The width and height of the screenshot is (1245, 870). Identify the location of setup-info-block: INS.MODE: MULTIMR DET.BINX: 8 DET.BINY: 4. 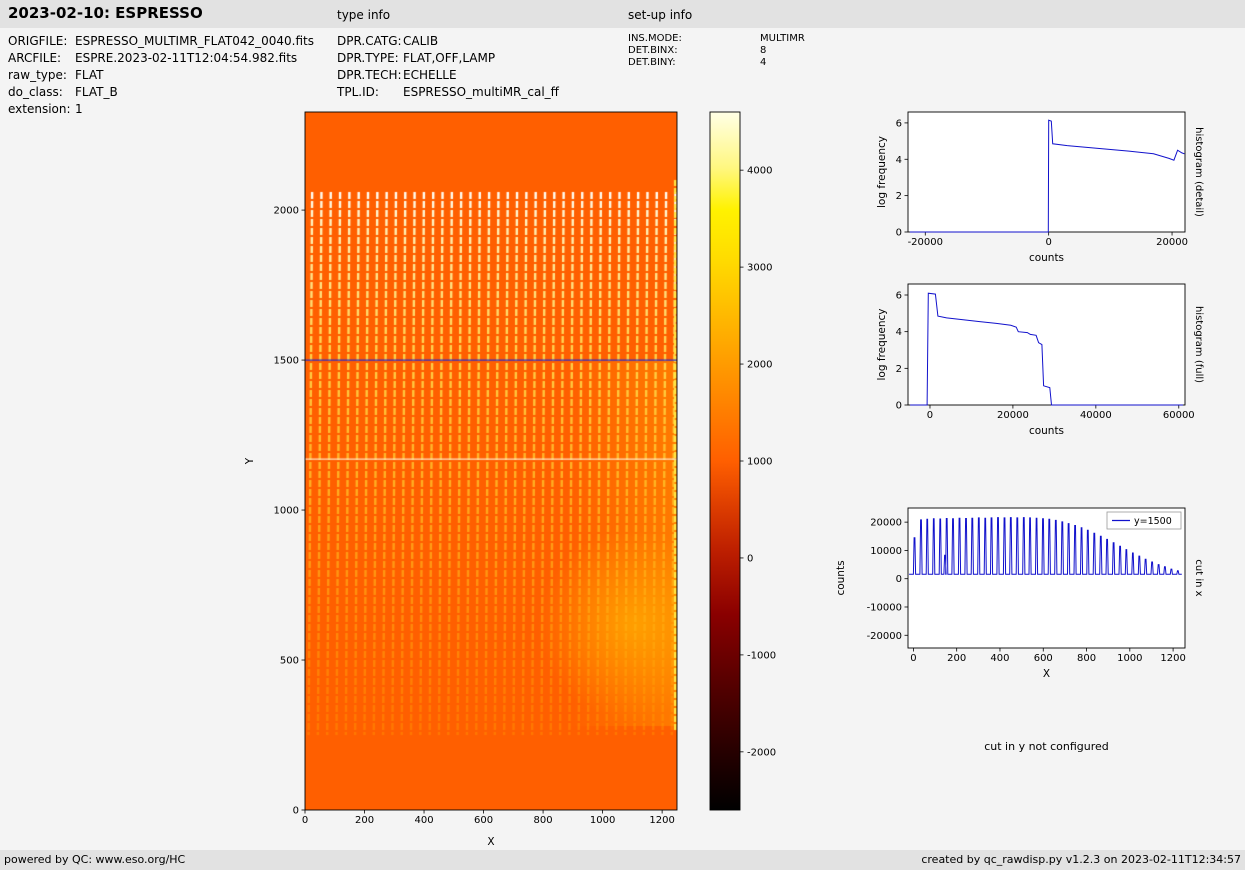
(716, 51).